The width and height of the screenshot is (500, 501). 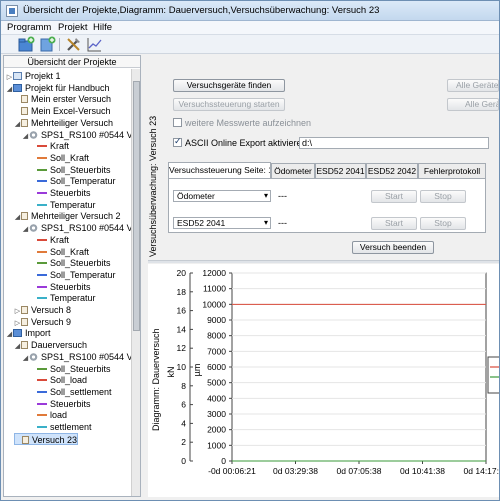 What do you see at coordinates (222, 196) in the screenshot?
I see `device-select-1: Ödometer` at bounding box center [222, 196].